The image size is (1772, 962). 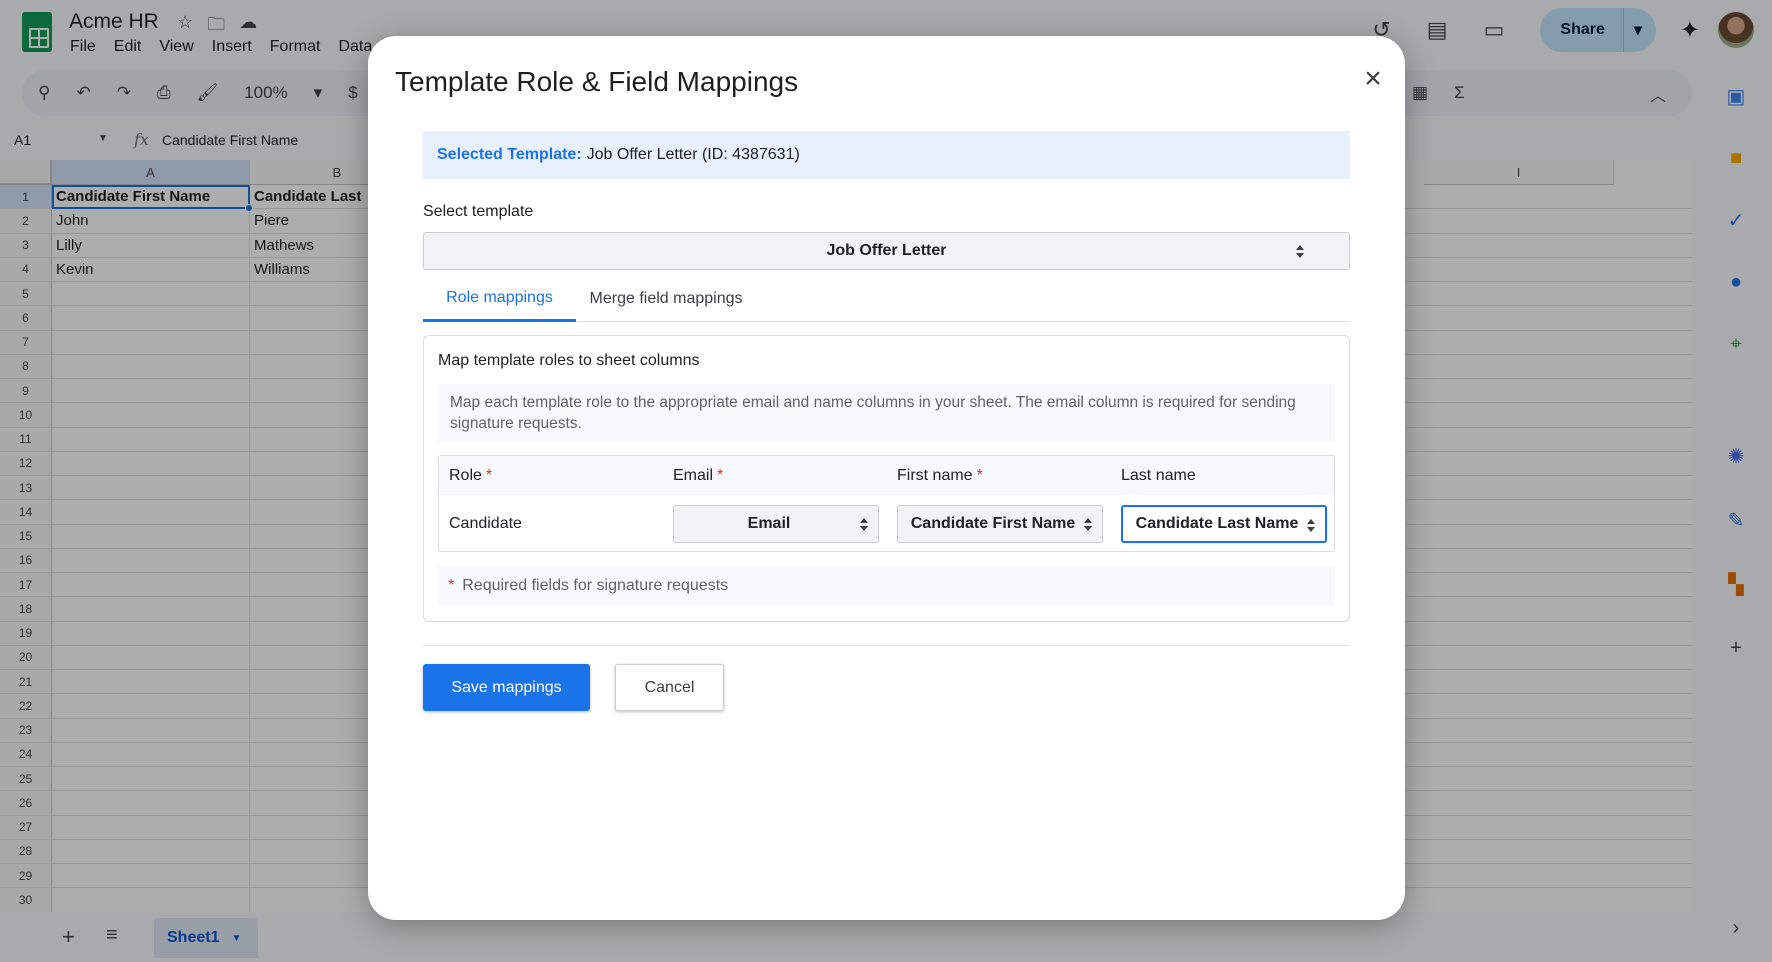 I want to click on first-name-column-select: Candidate First Name, so click(x=1000, y=524).